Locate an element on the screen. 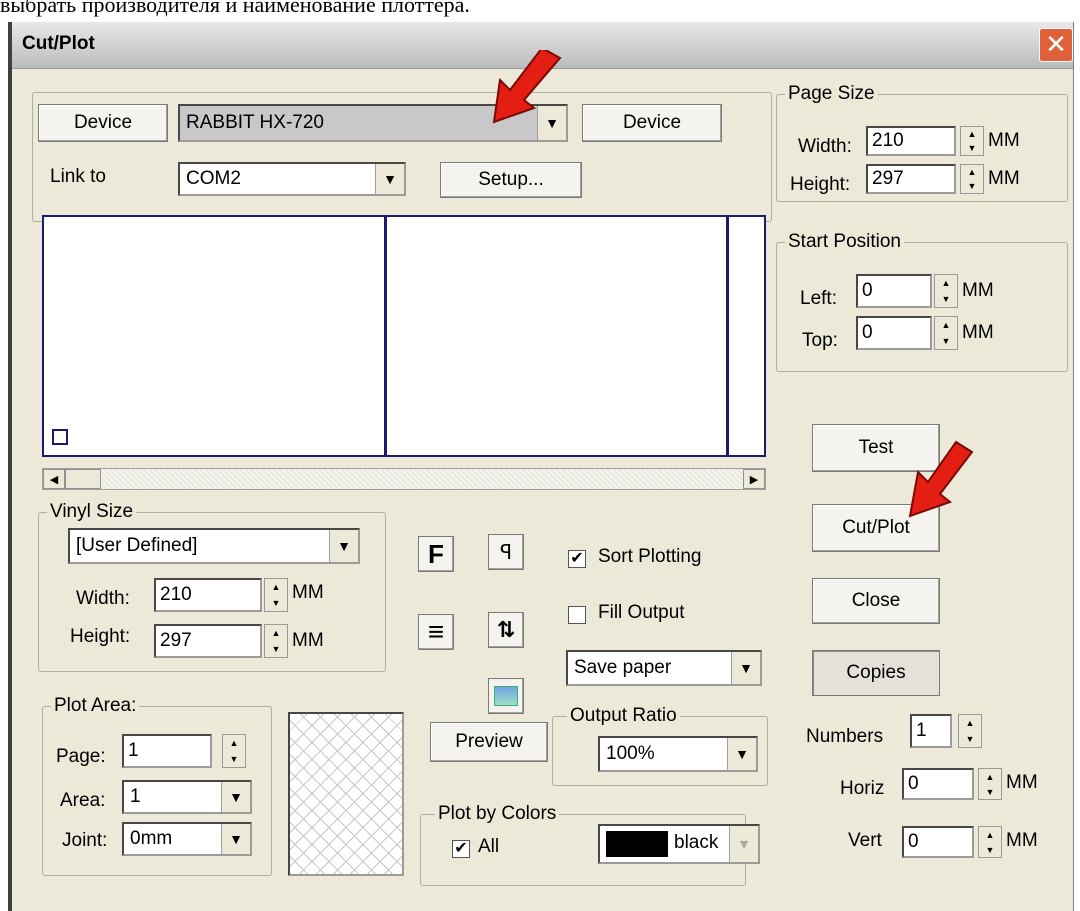 This screenshot has height=911, width=1080. page-label: Page: is located at coordinates (81, 756).